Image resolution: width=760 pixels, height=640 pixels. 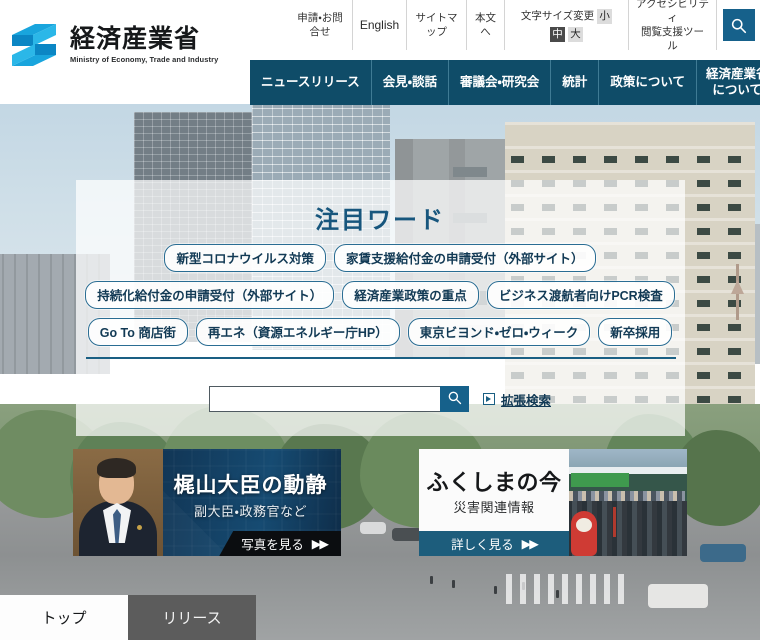 I want to click on tab-release-label: リリース, so click(x=192, y=618).